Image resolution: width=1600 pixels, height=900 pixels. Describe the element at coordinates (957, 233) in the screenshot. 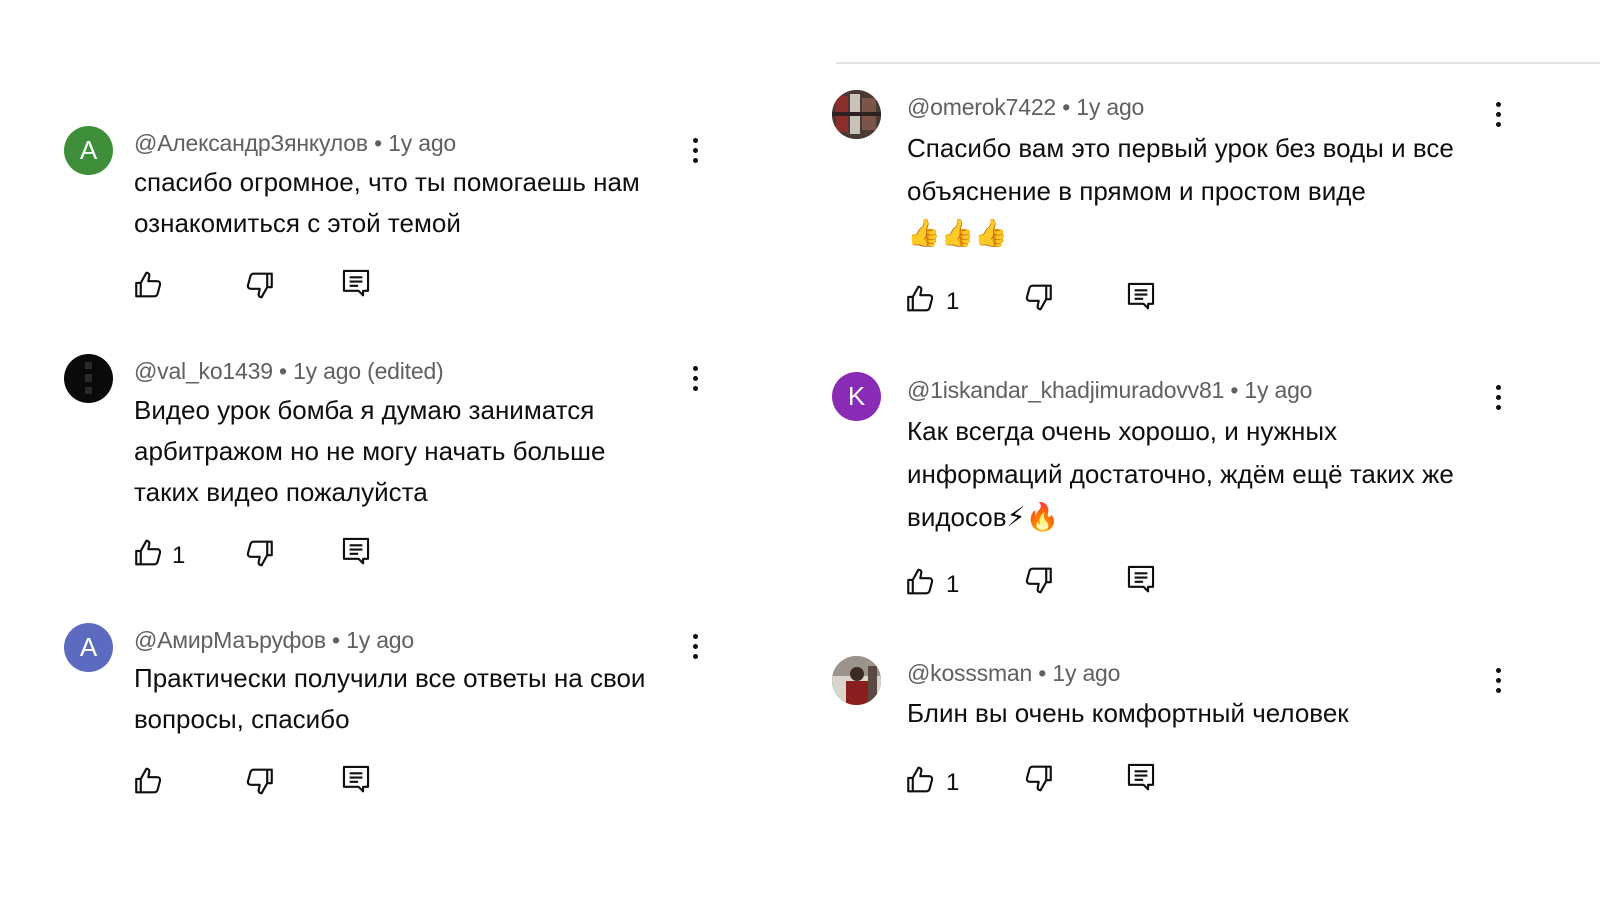

I see `comment-emoji: 👍👍👍` at that location.